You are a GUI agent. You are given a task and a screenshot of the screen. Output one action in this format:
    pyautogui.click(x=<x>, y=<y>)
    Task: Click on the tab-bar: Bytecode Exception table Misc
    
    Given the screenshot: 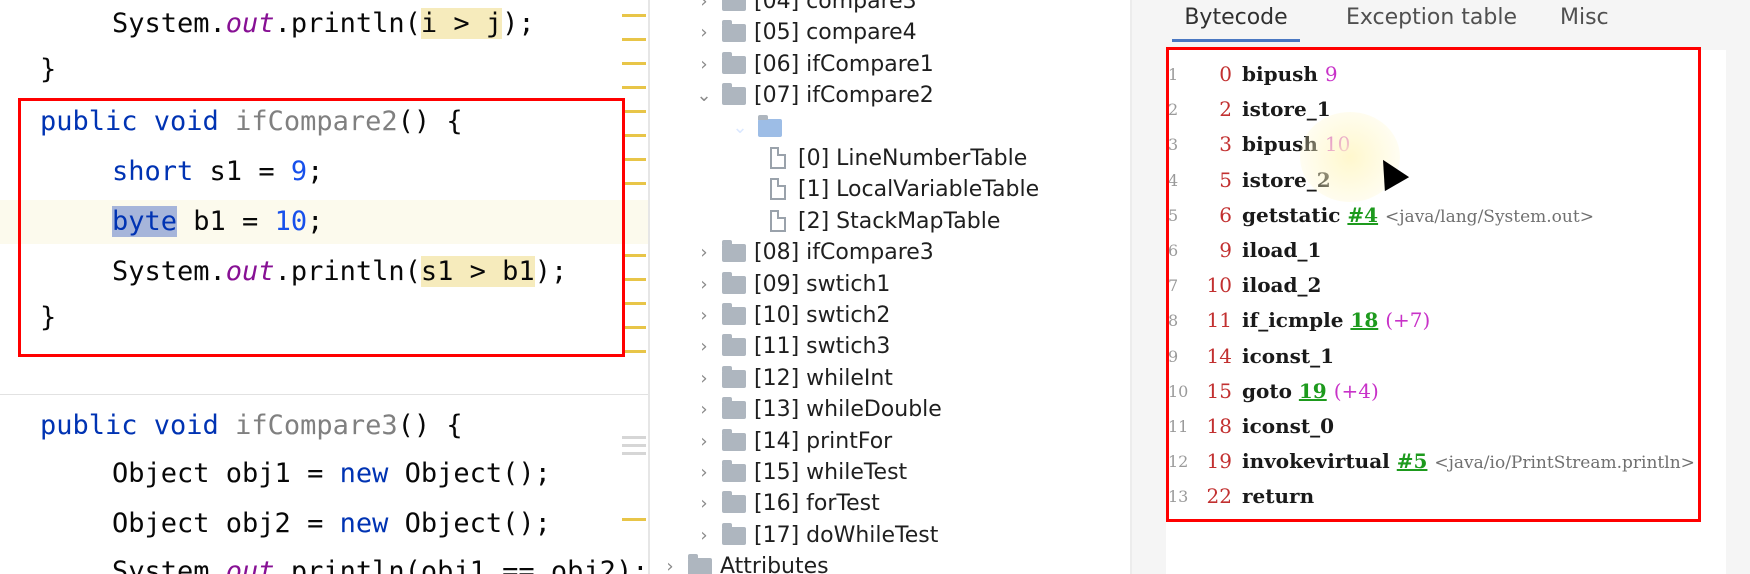 What is the action you would take?
    pyautogui.click(x=1441, y=21)
    